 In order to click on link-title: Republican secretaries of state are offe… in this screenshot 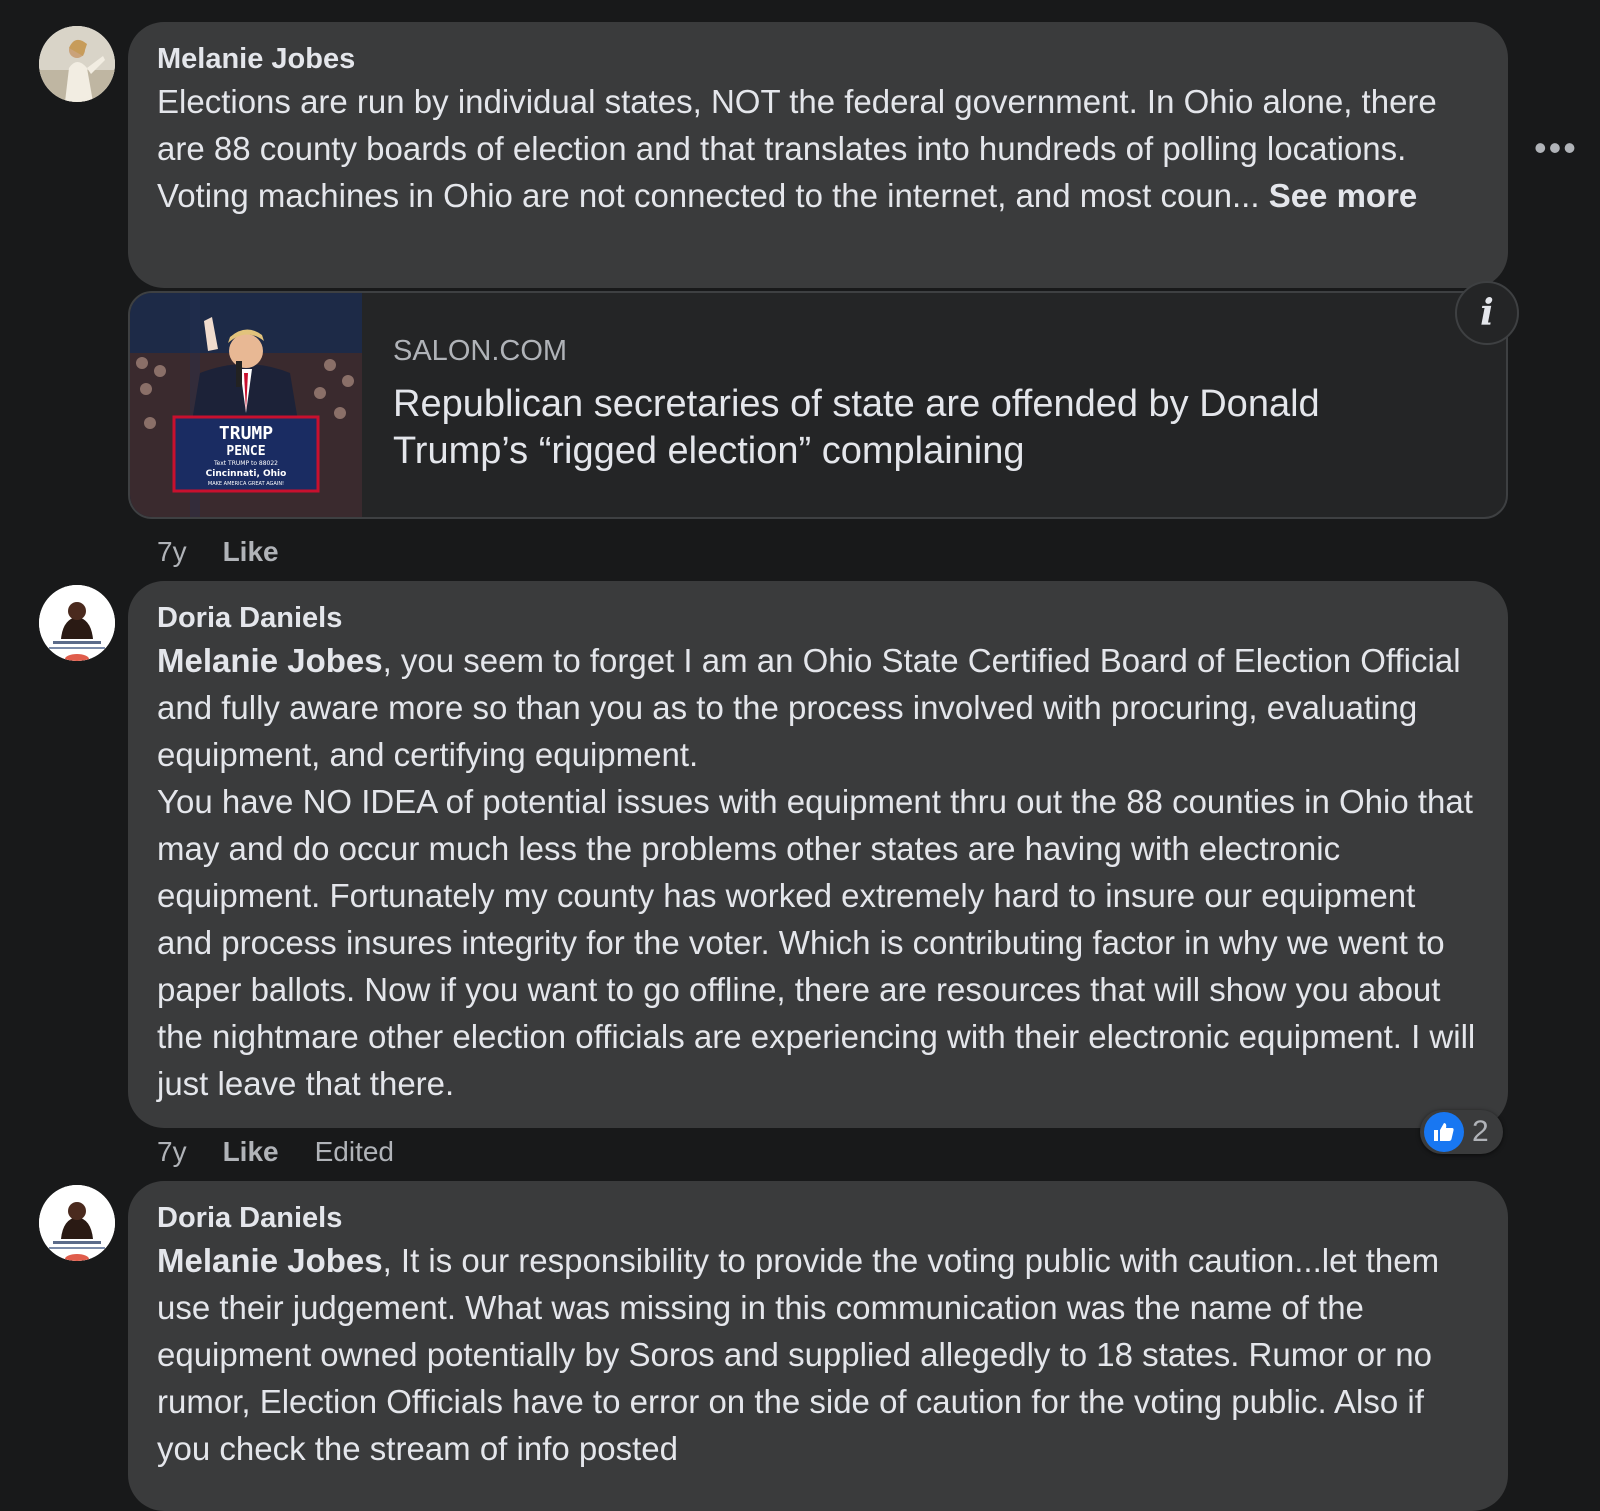, I will do `click(923, 428)`.